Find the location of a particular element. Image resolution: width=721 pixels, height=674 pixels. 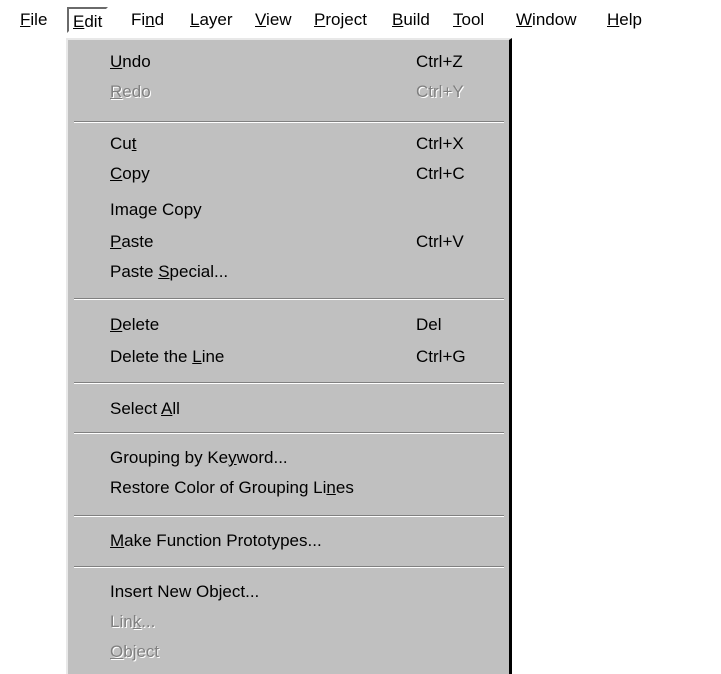

menu-item-restore-color-label: Restore Color of Grouping Lines is located at coordinates (232, 487).